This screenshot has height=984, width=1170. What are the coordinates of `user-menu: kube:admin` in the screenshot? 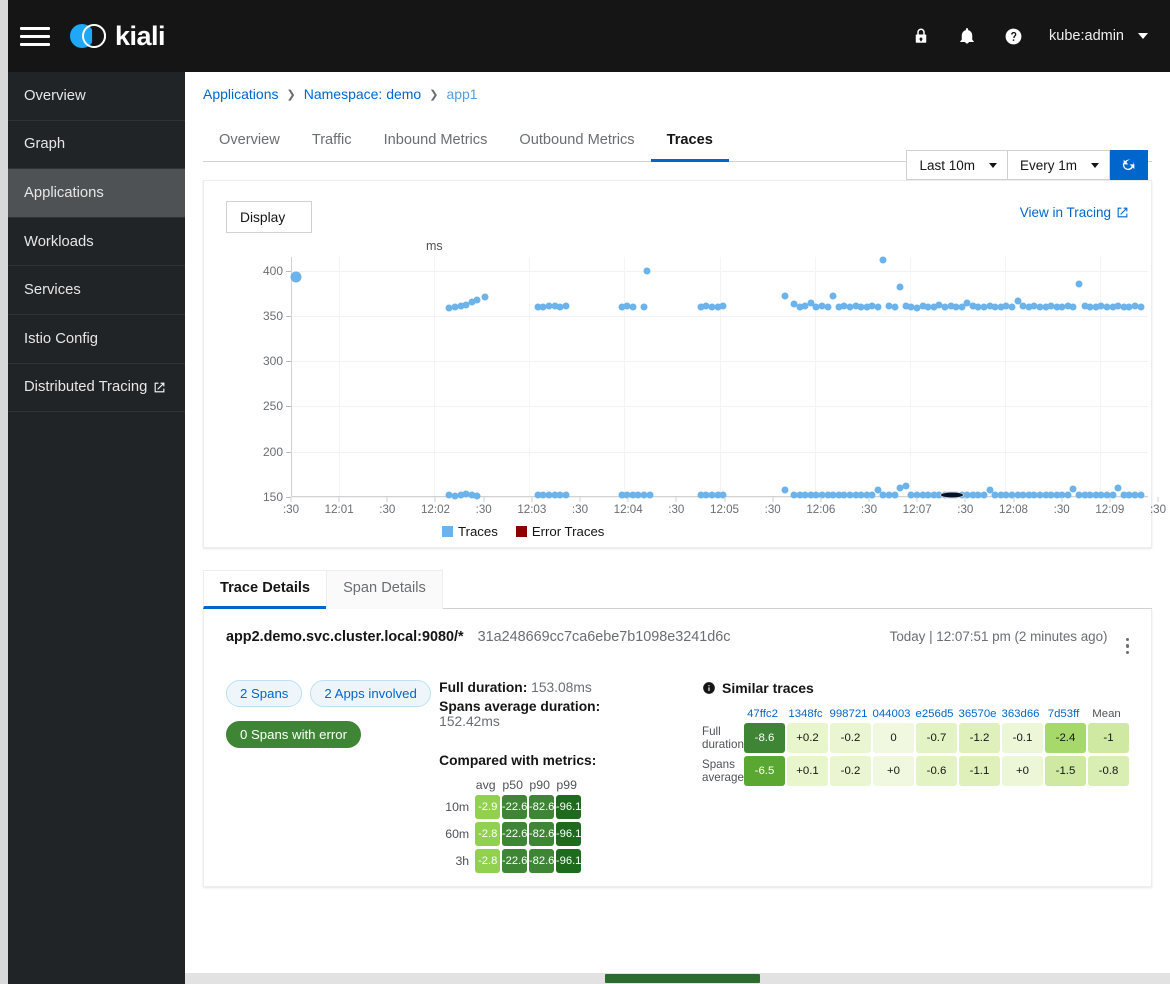 It's located at (1098, 36).